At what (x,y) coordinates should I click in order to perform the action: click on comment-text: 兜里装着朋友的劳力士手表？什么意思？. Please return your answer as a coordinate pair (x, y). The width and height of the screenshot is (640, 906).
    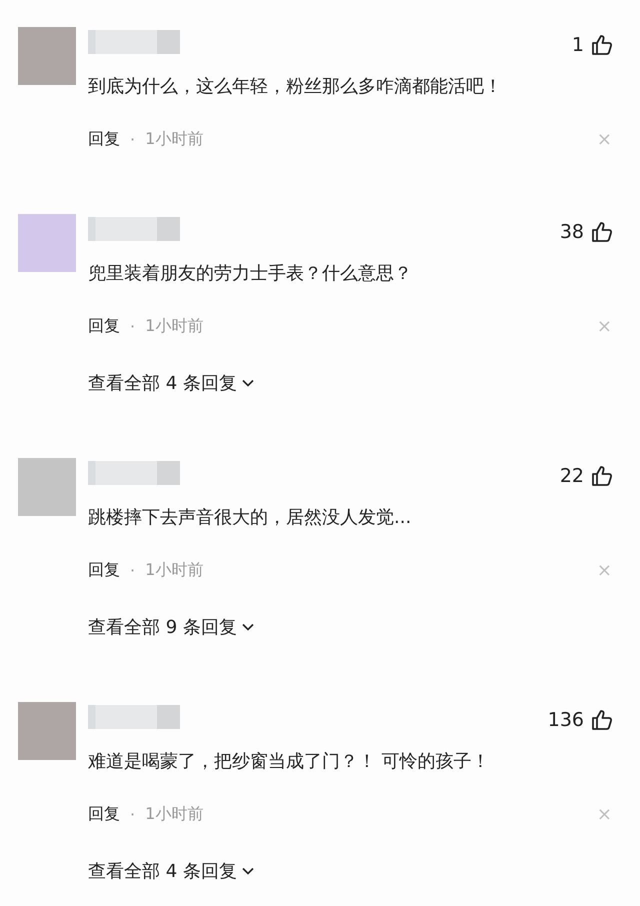
    Looking at the image, I should click on (250, 274).